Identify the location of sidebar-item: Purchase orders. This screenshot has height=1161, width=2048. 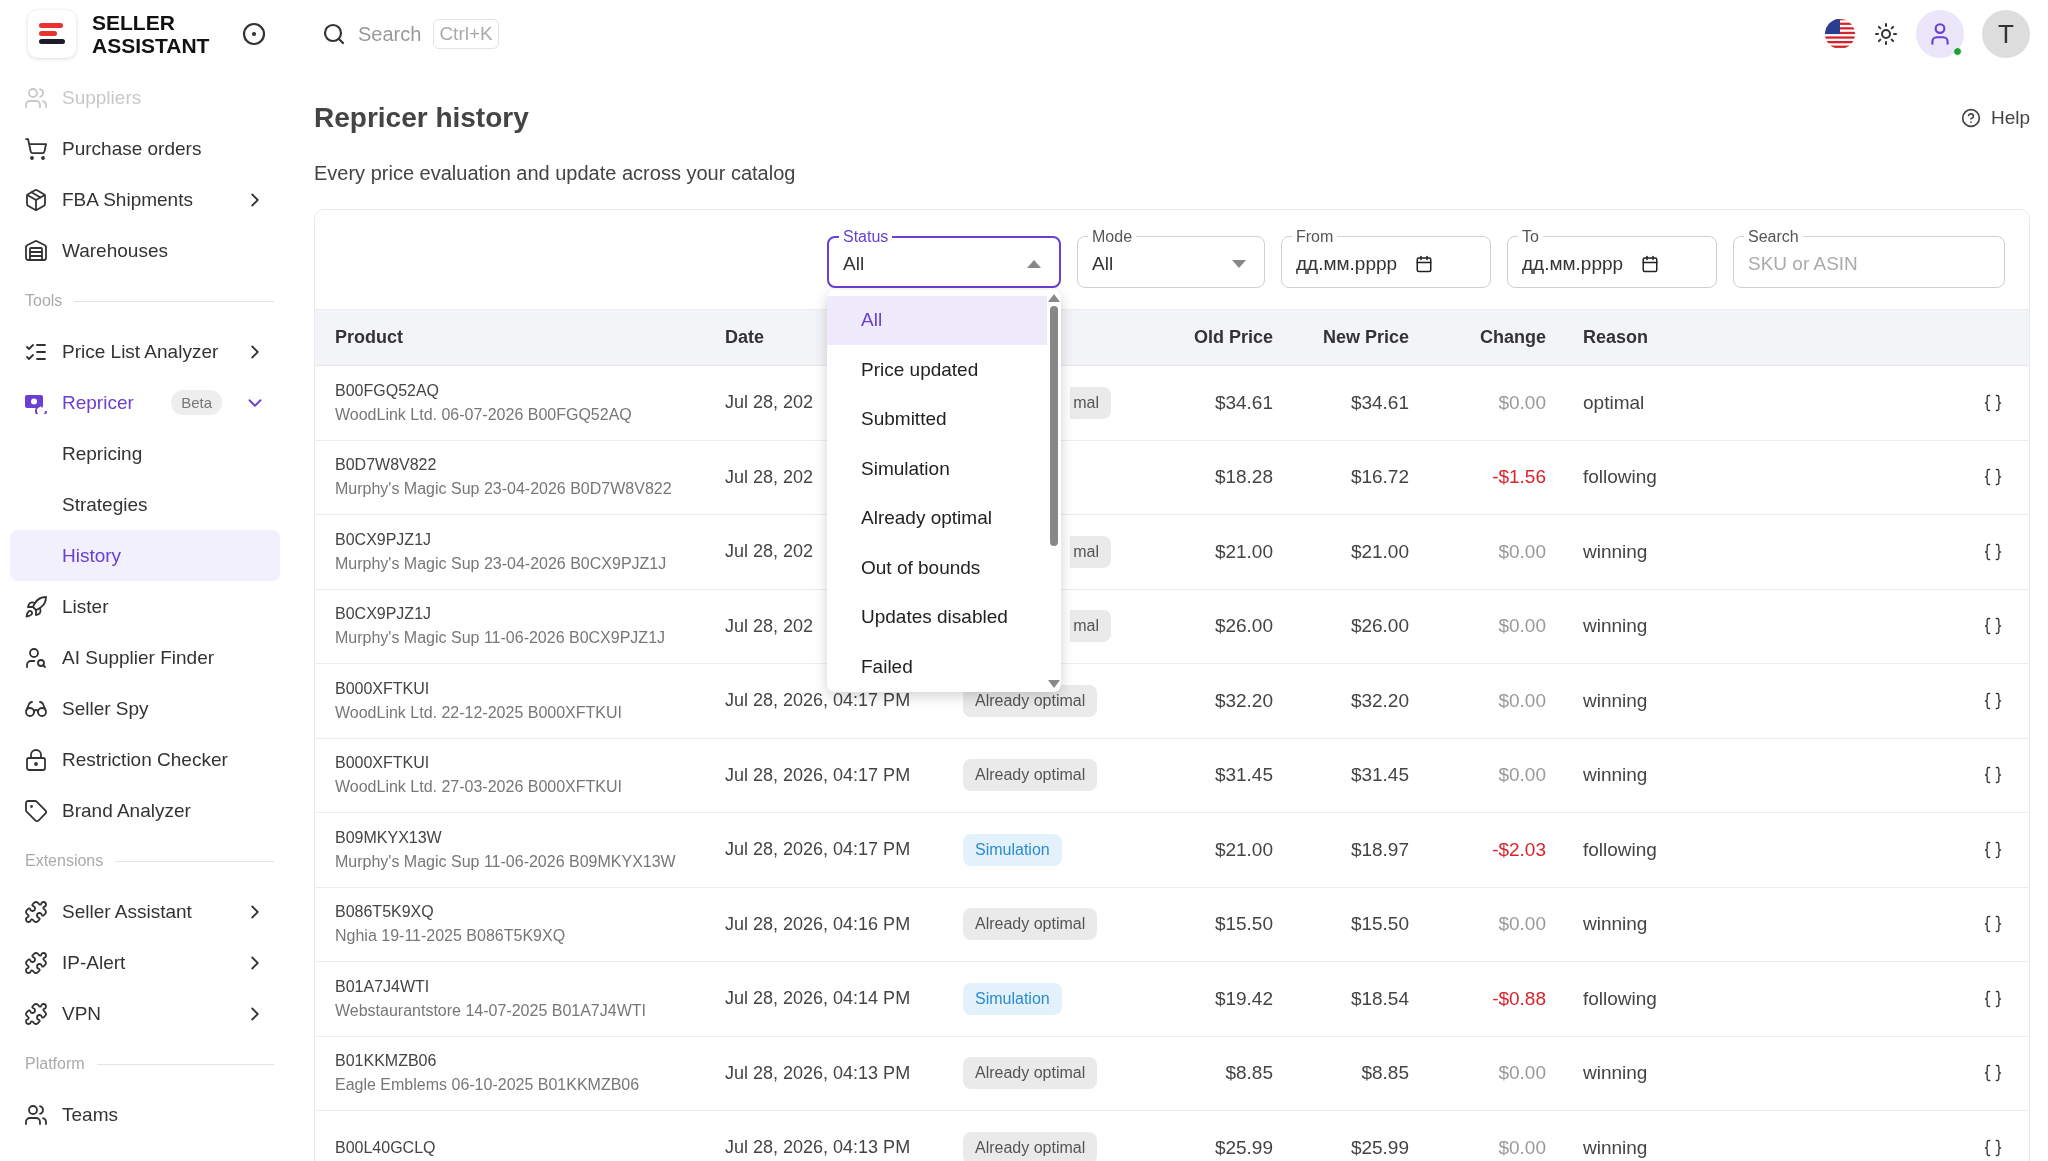
(145, 148).